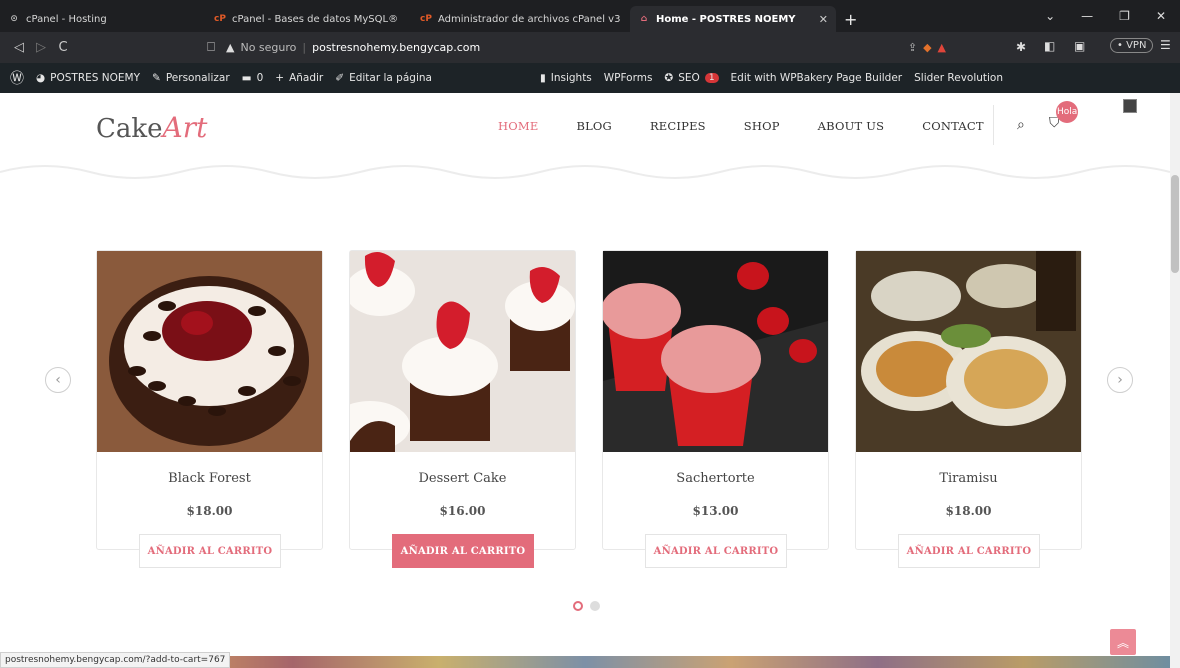  Describe the element at coordinates (715, 478) in the screenshot. I see `product-name: Sachertorte` at that location.